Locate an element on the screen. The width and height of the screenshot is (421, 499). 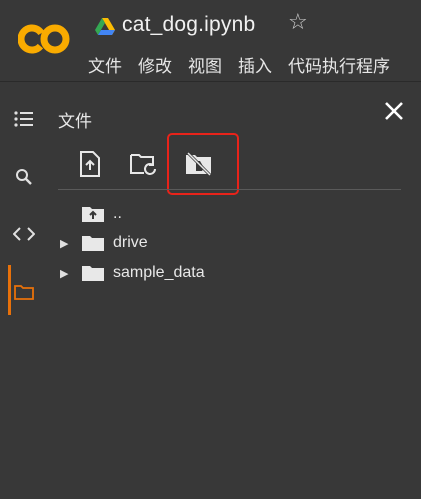
menu-bar: 文件 修改 视图 插入 代码执行程序 is located at coordinates (239, 64).